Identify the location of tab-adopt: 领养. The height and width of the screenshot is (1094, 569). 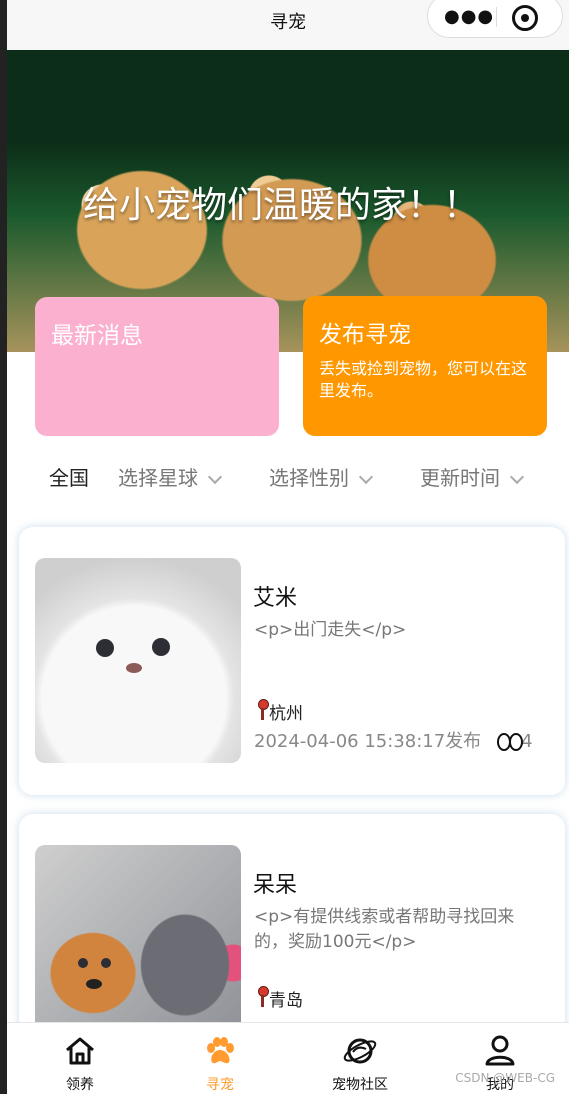
(80, 1058).